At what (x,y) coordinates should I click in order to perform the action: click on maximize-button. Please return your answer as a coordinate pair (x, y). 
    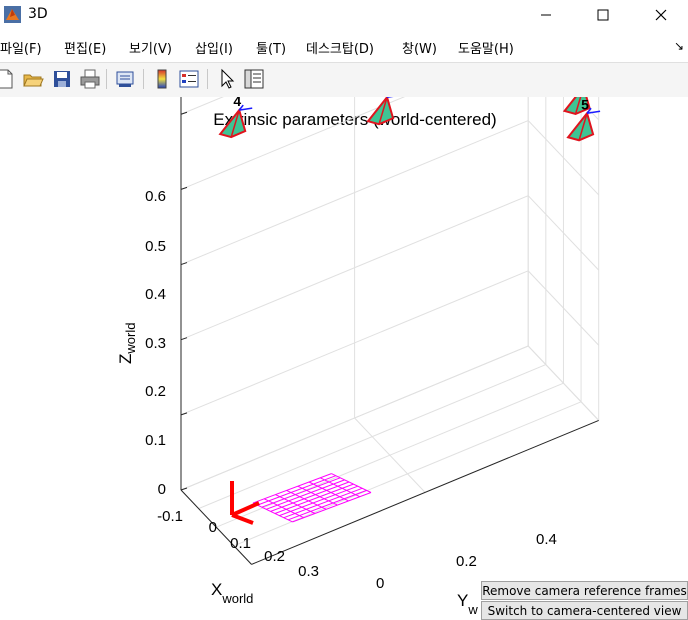
    Looking at the image, I should click on (603, 15).